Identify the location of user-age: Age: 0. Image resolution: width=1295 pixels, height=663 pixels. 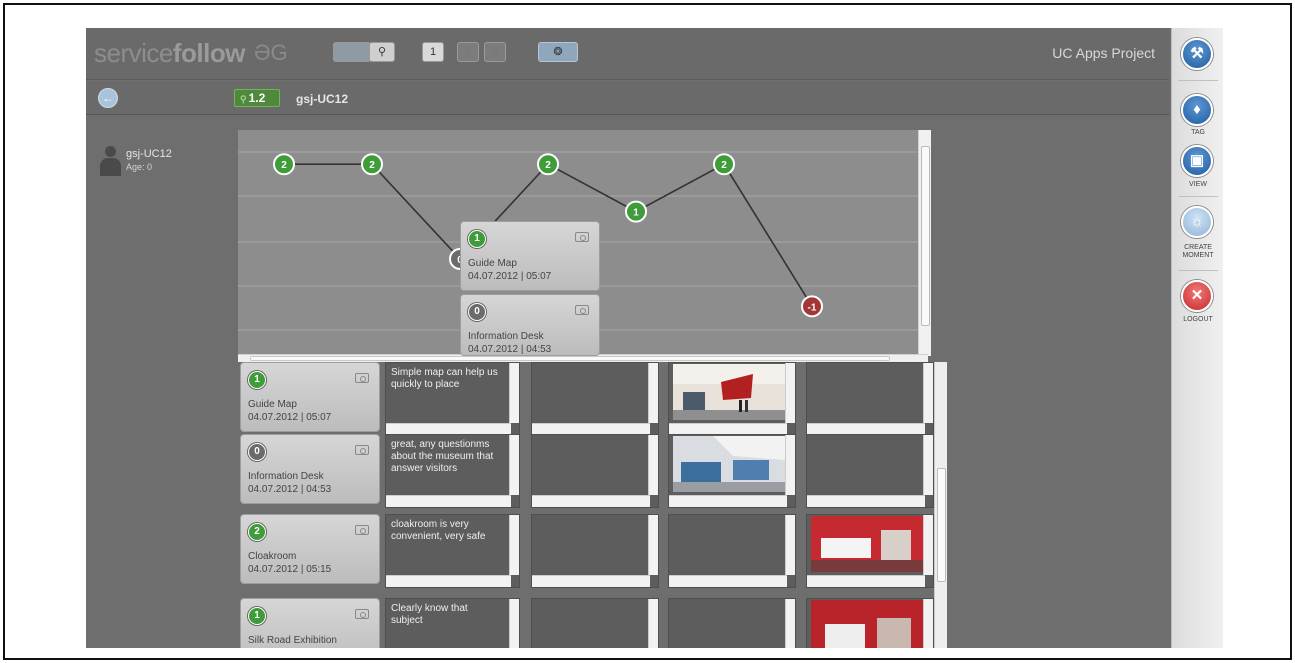
(139, 167).